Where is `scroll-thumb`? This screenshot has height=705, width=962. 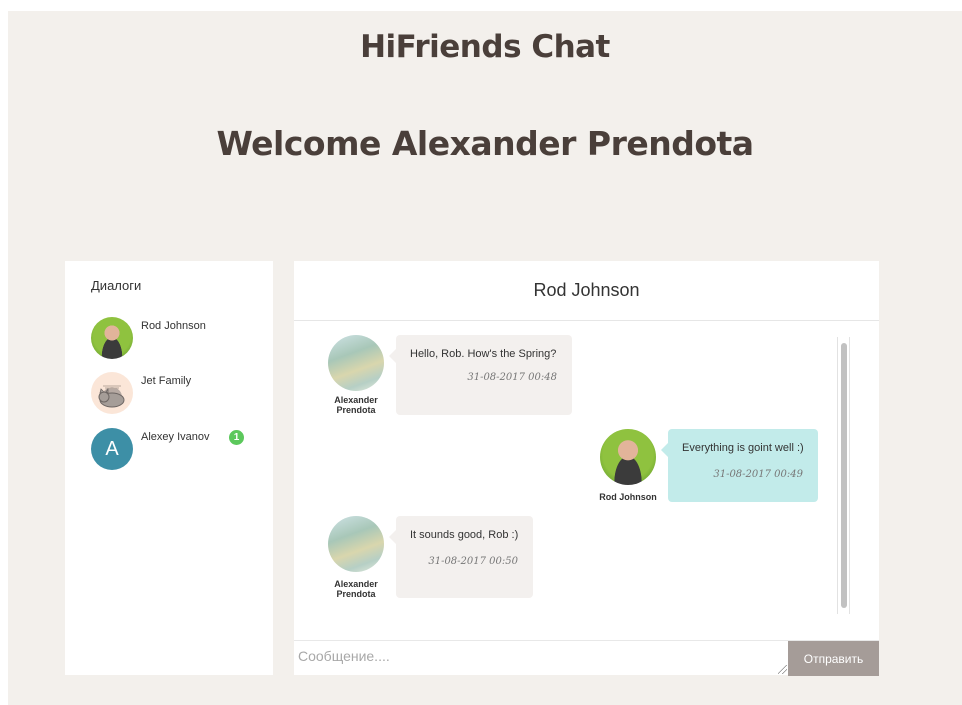 scroll-thumb is located at coordinates (844, 475).